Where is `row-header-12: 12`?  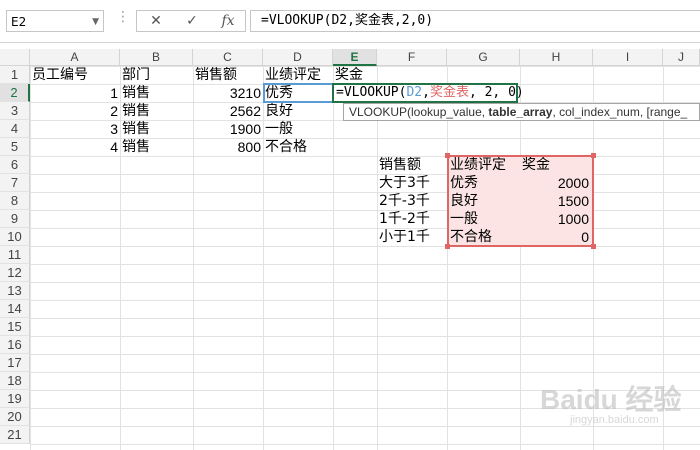
row-header-12: 12 is located at coordinates (15, 273).